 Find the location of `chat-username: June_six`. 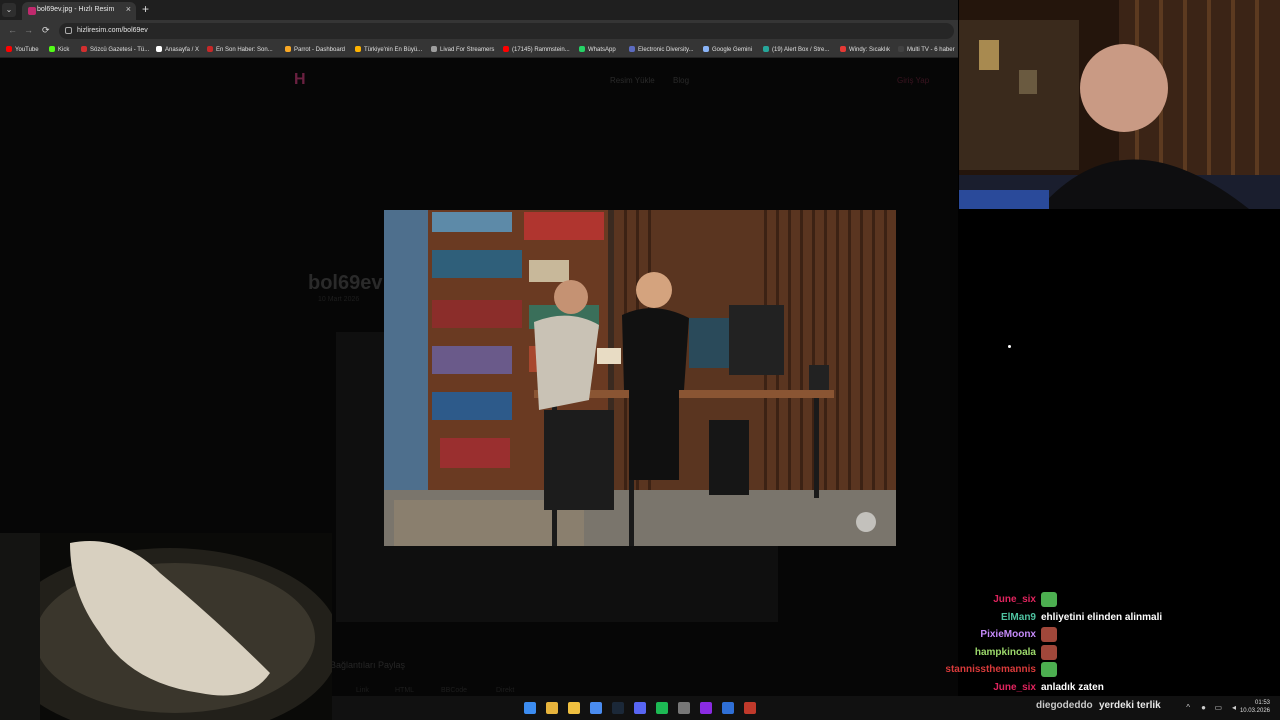

chat-username: June_six is located at coordinates (1014, 687).